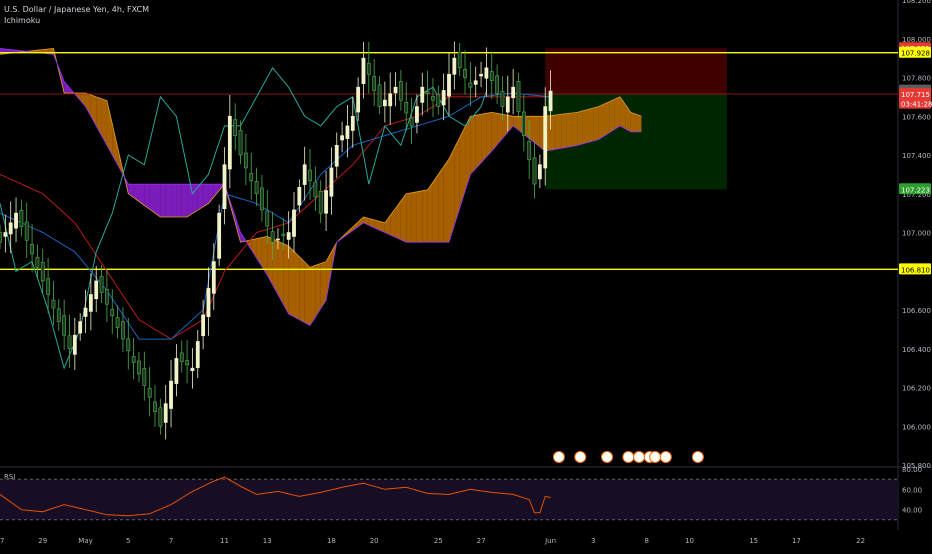  What do you see at coordinates (916, 350) in the screenshot?
I see `price-tick-label: 106.400` at bounding box center [916, 350].